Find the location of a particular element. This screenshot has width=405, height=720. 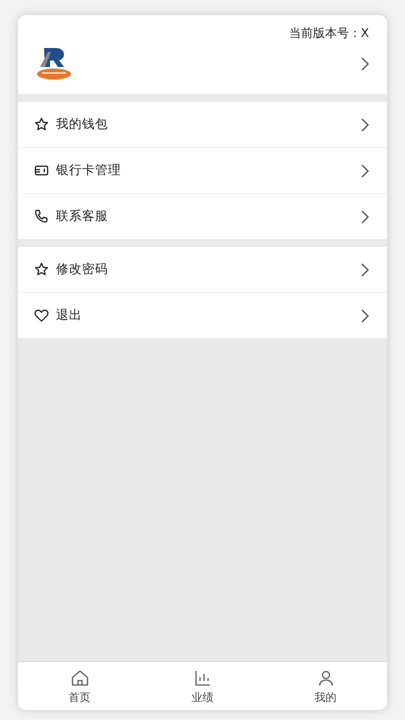

menu-item: 我的钱包 is located at coordinates (202, 124).